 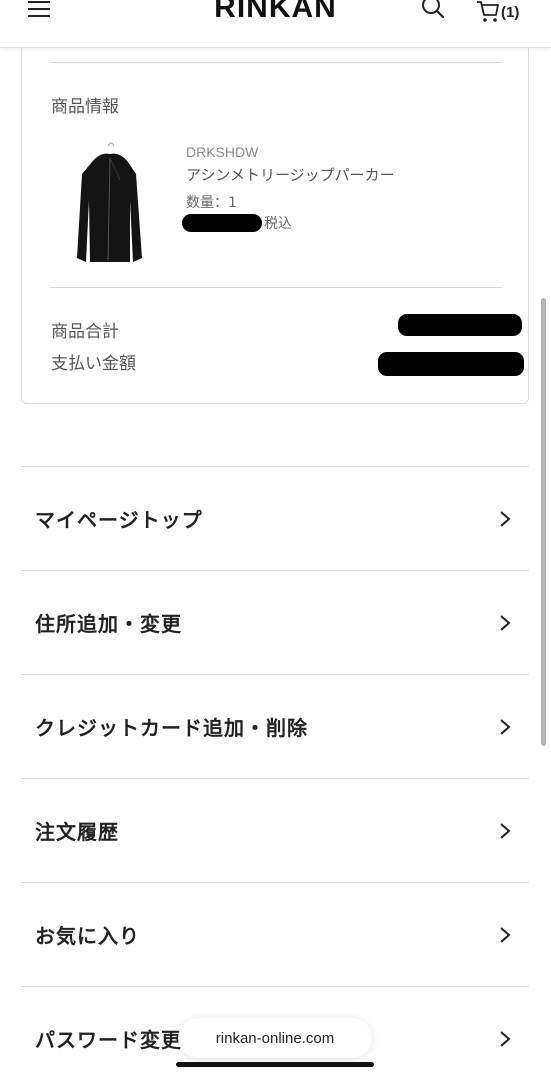 What do you see at coordinates (275, 1064) in the screenshot?
I see `home-indicator` at bounding box center [275, 1064].